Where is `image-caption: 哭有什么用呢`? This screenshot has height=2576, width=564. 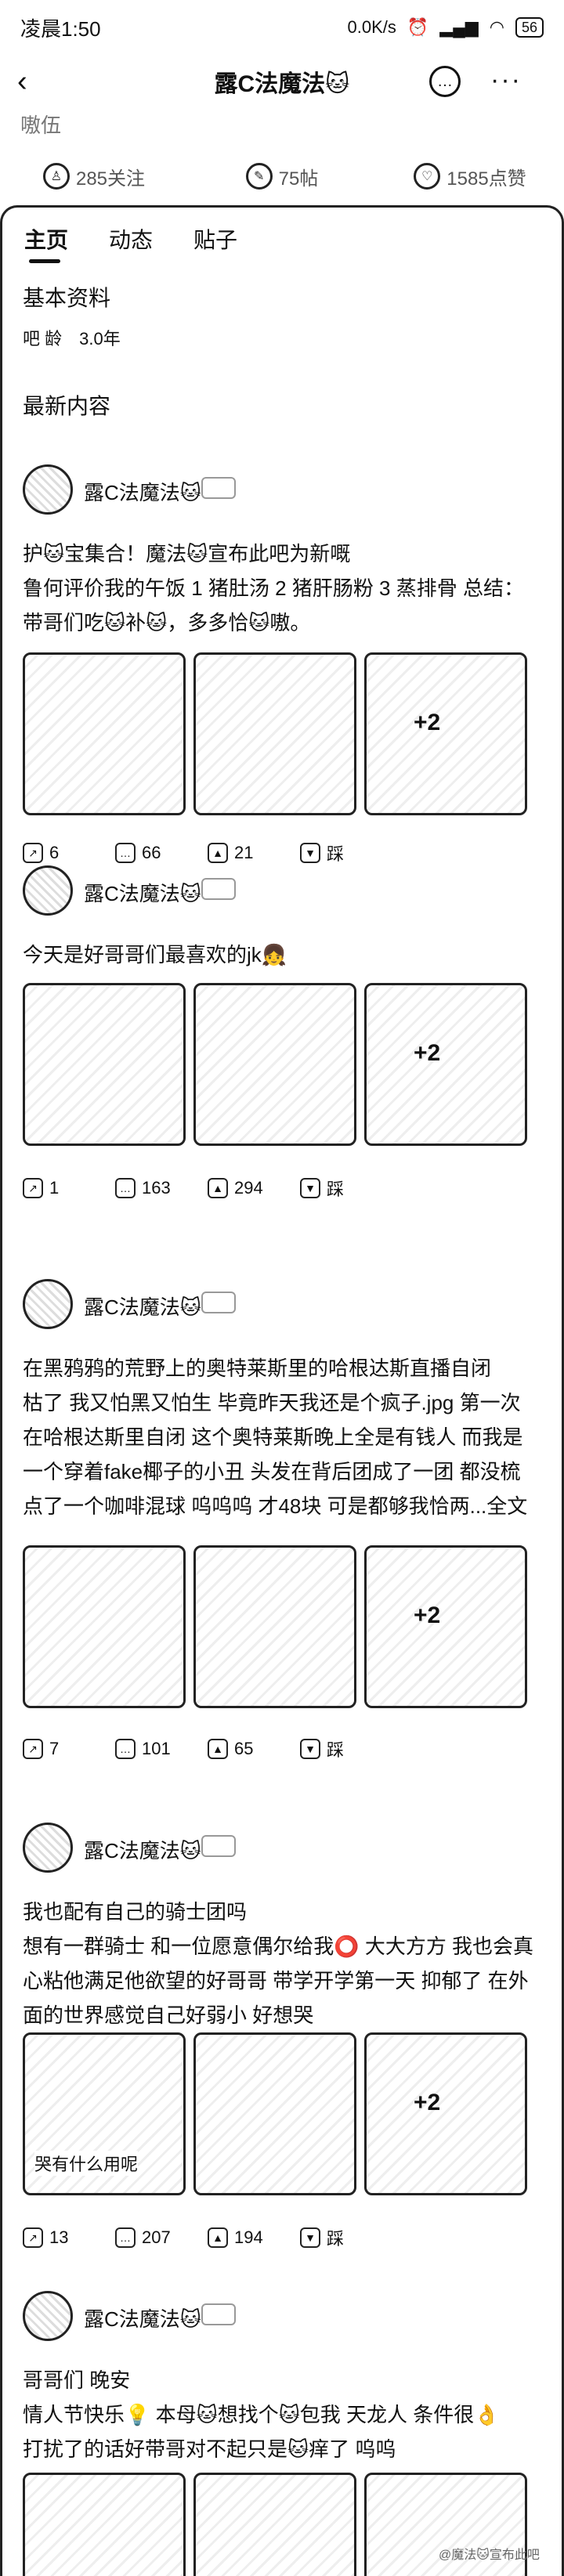
image-caption: 哭有什么用呢 is located at coordinates (86, 2163).